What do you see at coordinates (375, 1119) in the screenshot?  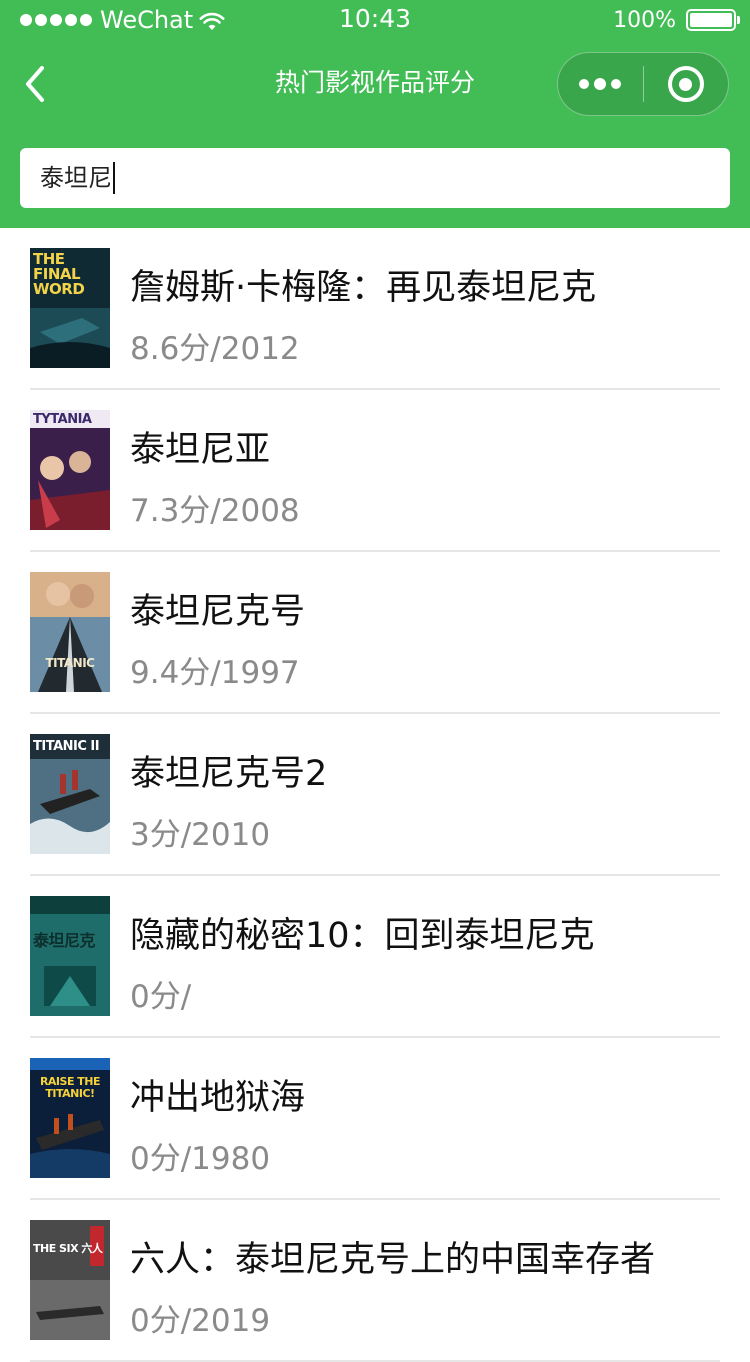 I see `list-item: RAISE THE TITANIC! 冲出地狱海 0分/1980` at bounding box center [375, 1119].